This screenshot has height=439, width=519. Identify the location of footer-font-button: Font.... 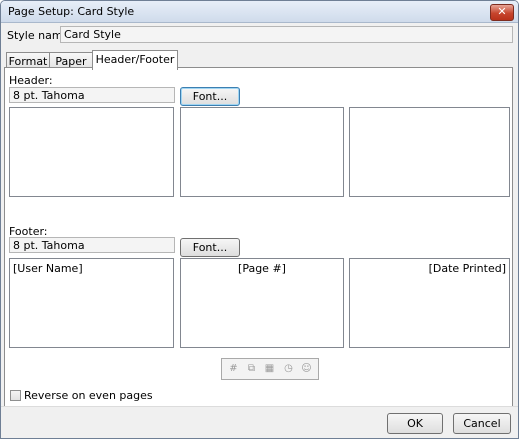
(210, 247).